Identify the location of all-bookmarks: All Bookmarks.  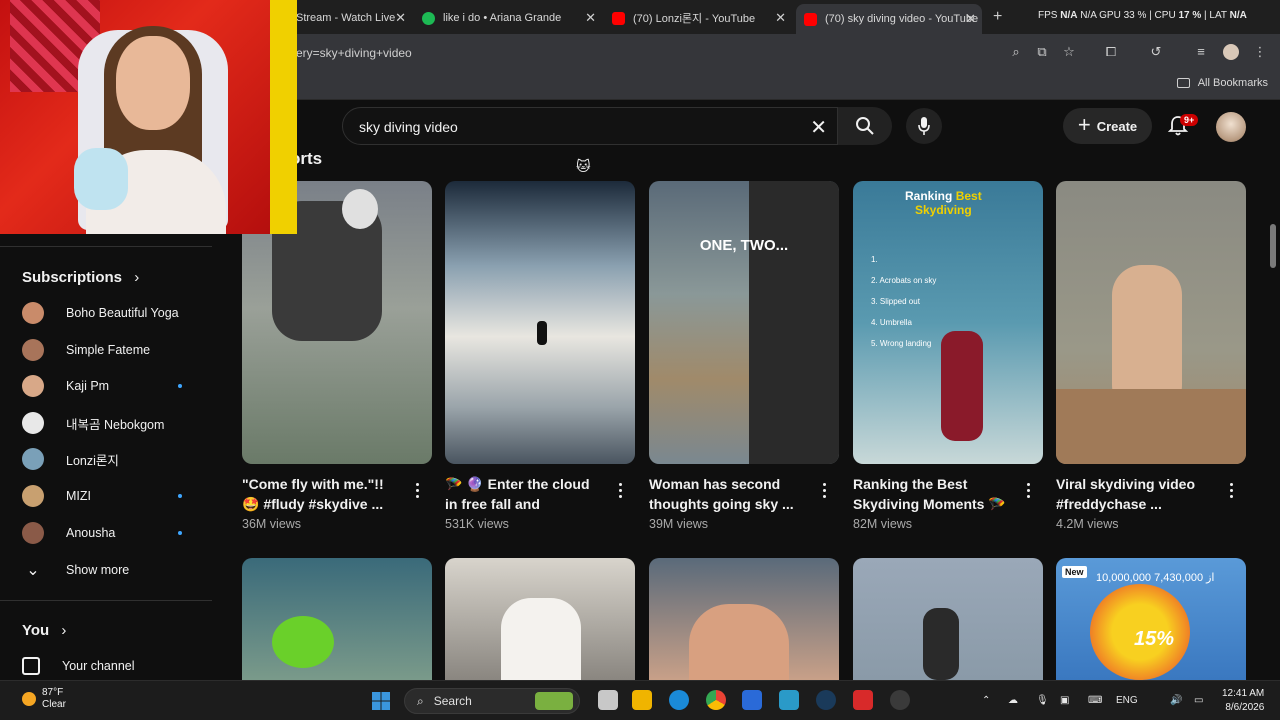
(1222, 83).